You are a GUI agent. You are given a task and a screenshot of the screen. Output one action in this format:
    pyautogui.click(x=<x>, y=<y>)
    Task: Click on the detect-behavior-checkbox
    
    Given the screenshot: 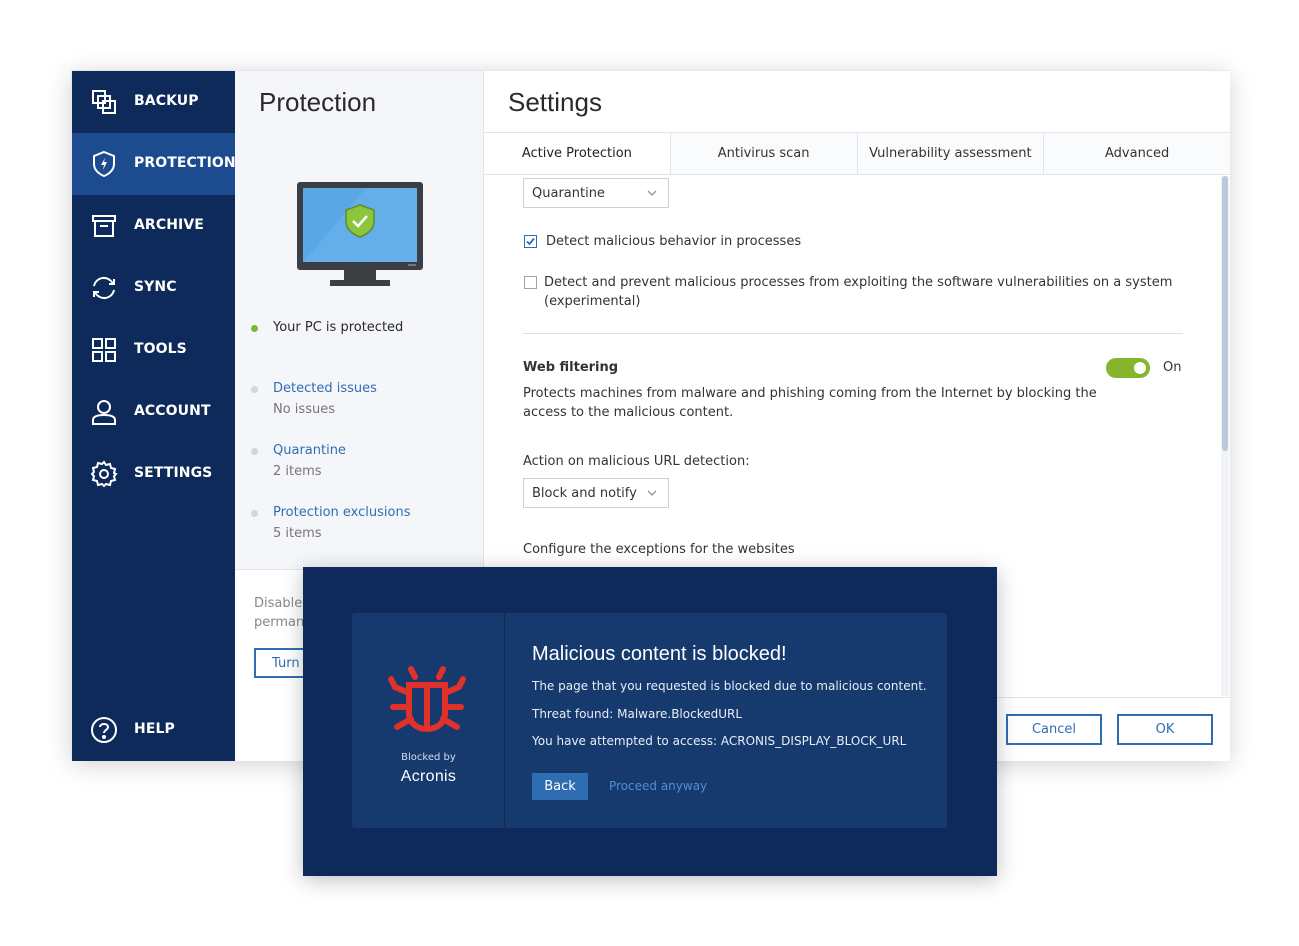 What is the action you would take?
    pyautogui.click(x=530, y=241)
    